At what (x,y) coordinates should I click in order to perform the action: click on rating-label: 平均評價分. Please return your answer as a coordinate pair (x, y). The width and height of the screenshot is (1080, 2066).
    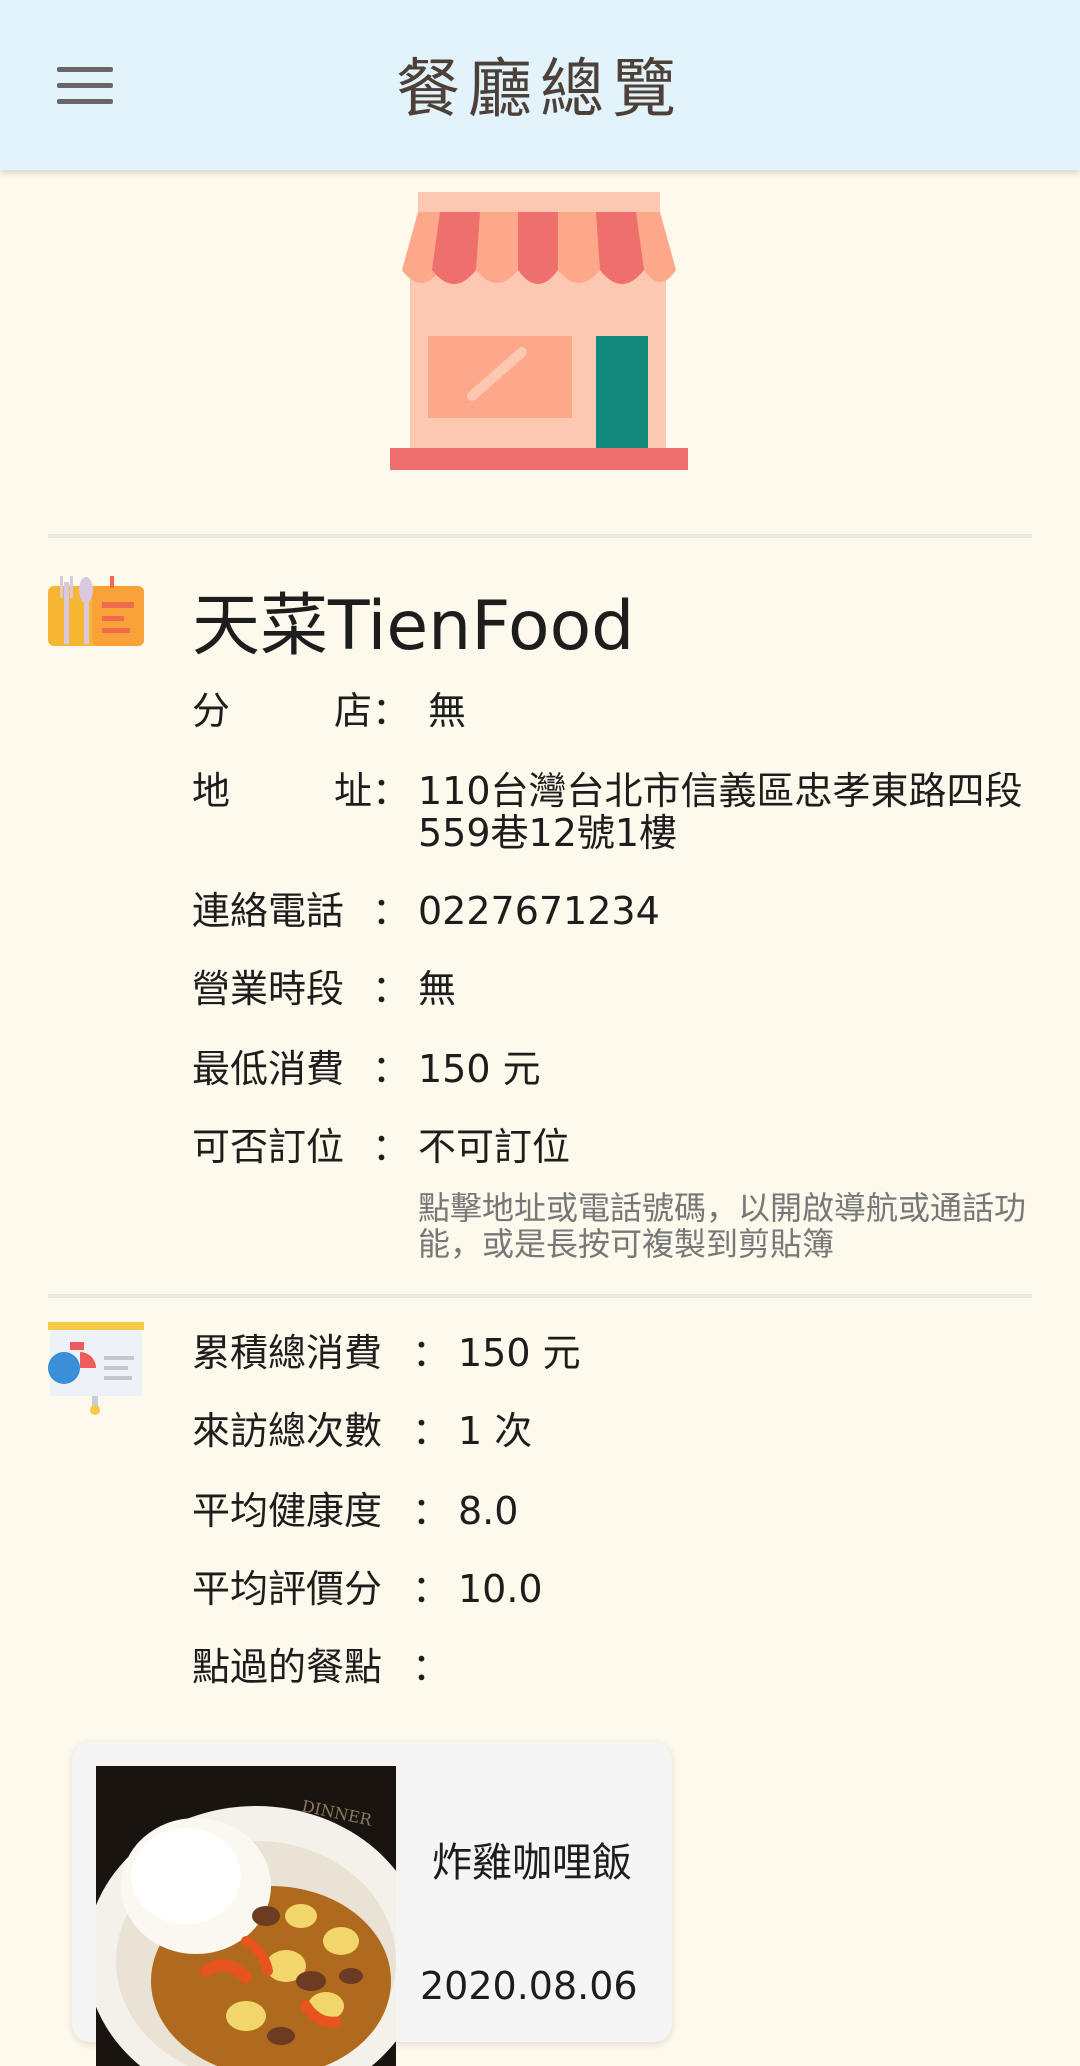
    Looking at the image, I should click on (287, 1589).